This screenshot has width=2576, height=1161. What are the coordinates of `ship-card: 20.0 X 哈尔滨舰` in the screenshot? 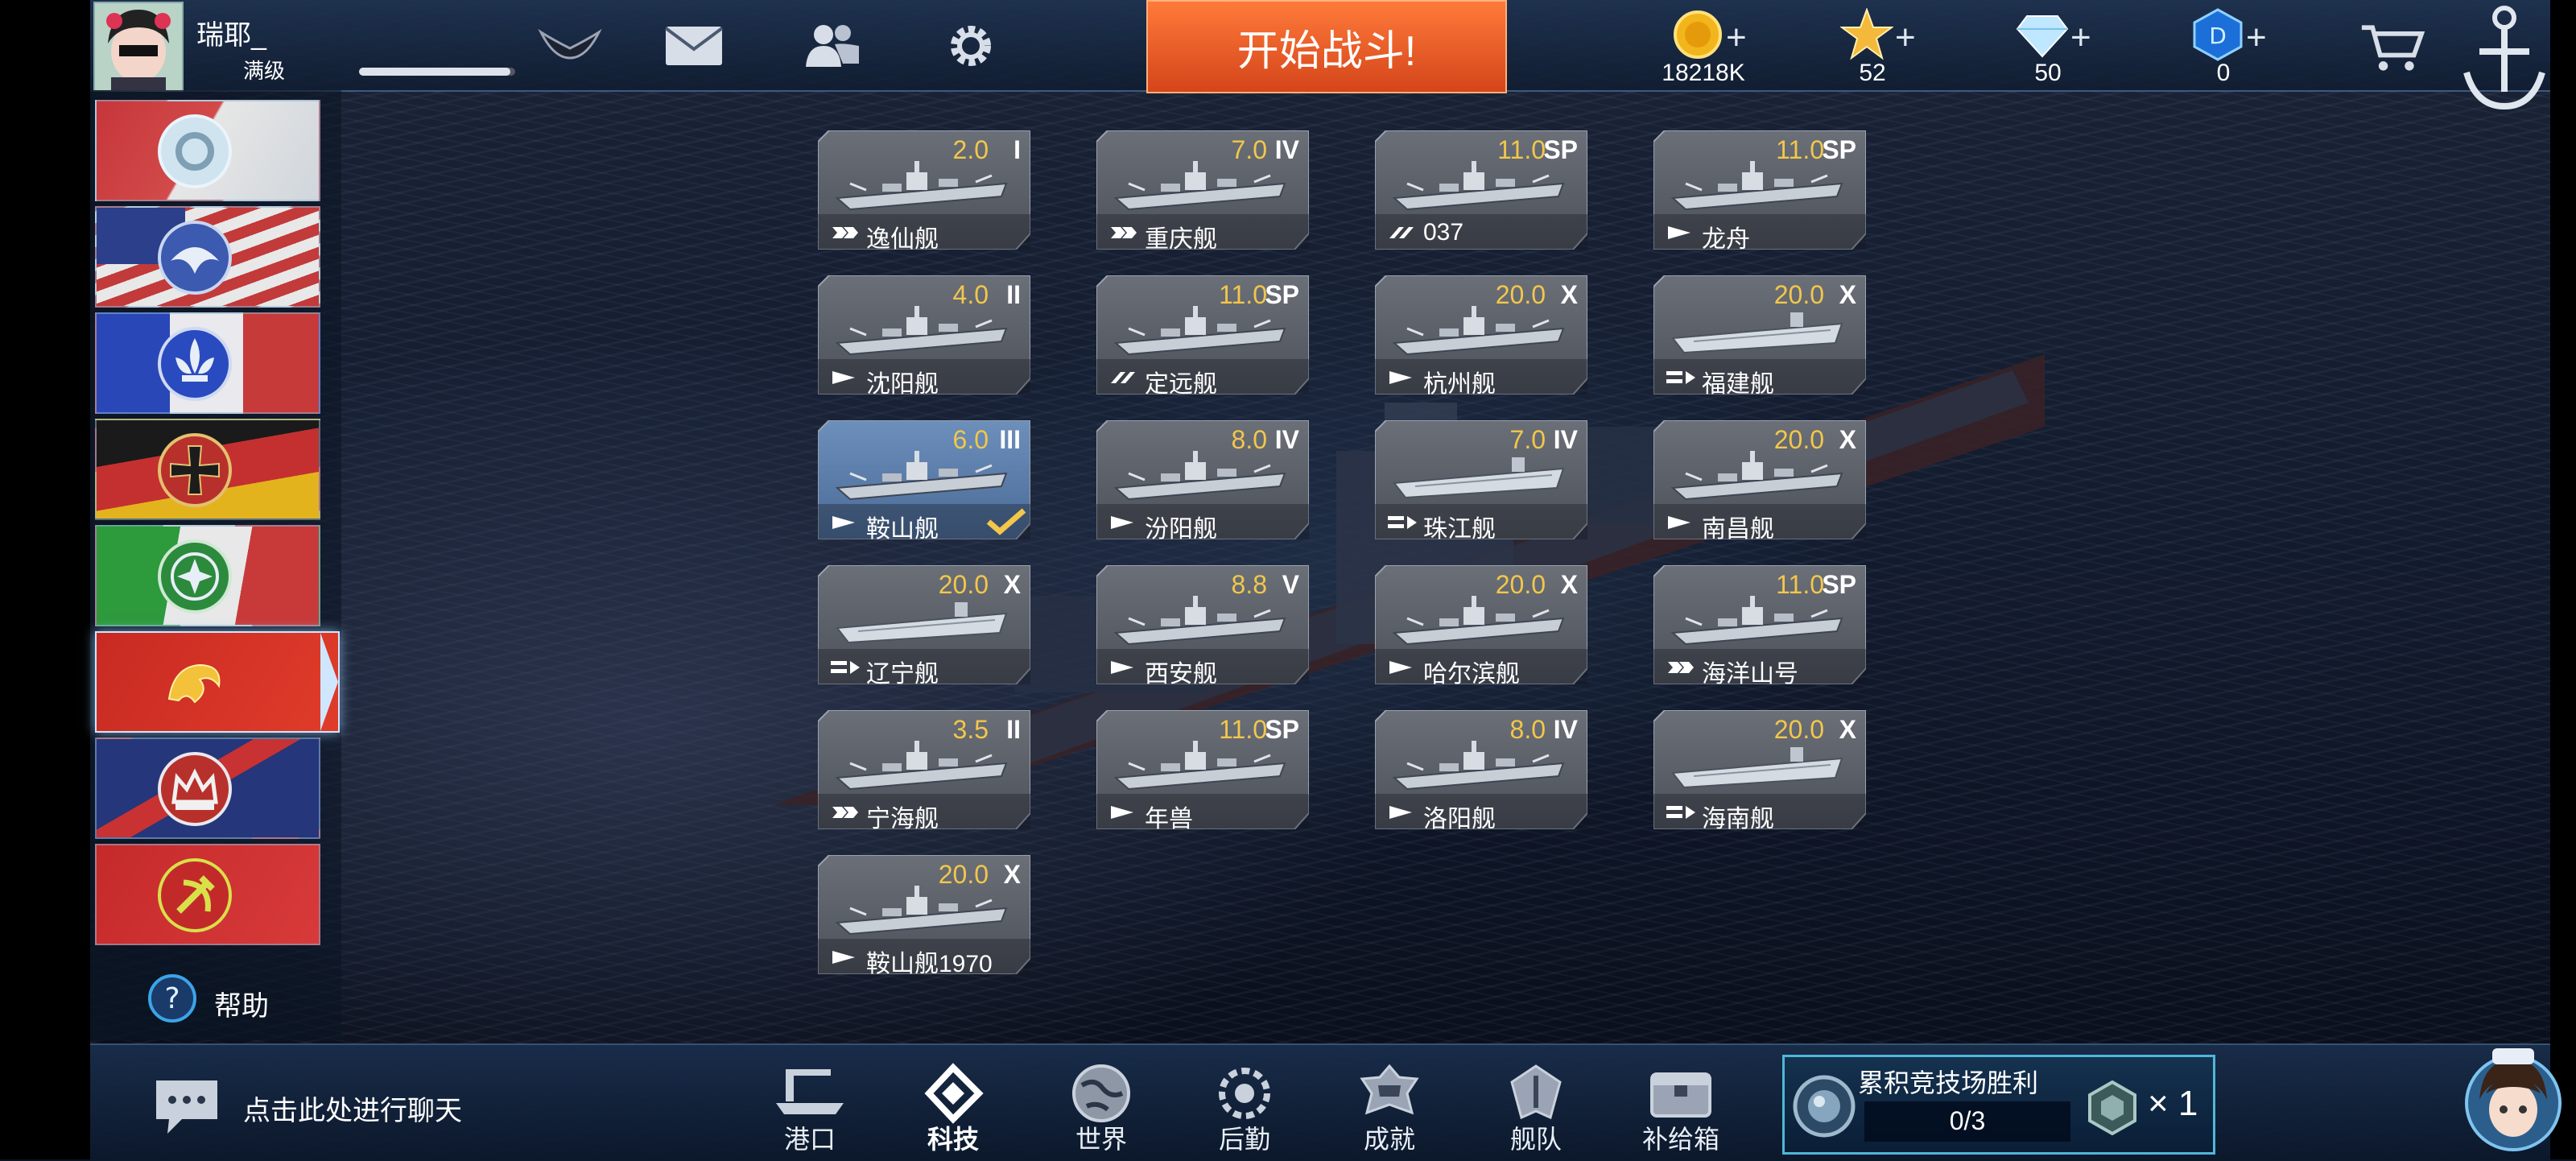 It's located at (1481, 626).